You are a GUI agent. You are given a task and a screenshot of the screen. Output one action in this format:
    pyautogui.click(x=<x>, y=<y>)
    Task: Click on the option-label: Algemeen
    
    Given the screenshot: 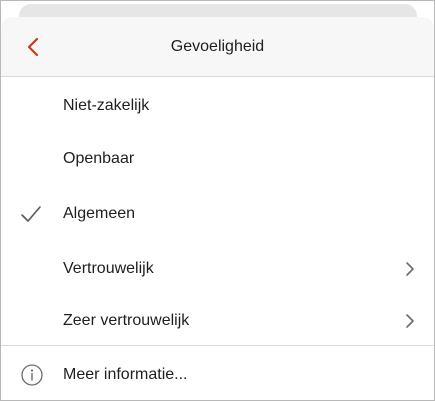 What is the action you would take?
    pyautogui.click(x=99, y=213)
    